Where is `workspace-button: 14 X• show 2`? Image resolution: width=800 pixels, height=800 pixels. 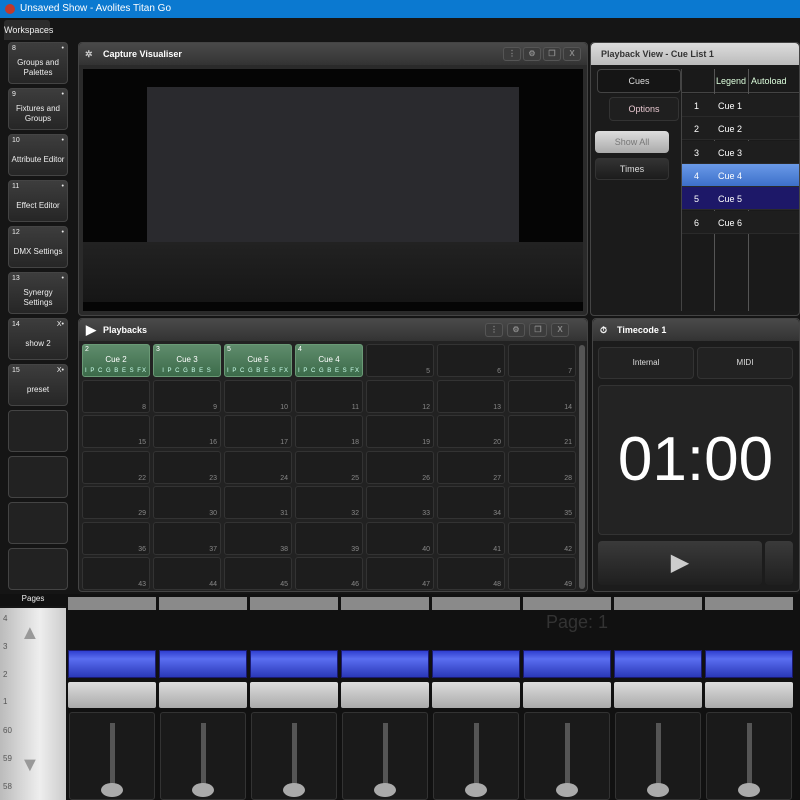
workspace-button: 14 X• show 2 is located at coordinates (38, 339).